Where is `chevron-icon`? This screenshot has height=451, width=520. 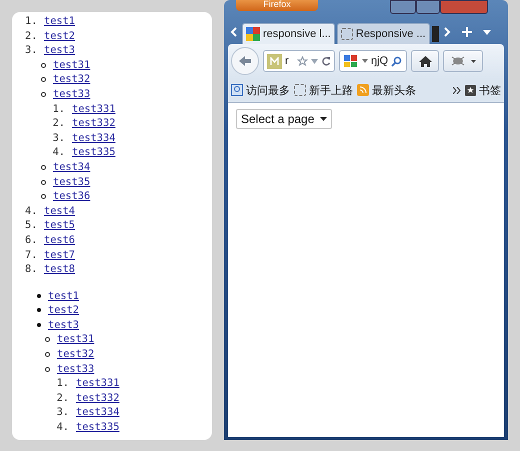
chevron-icon is located at coordinates (457, 90).